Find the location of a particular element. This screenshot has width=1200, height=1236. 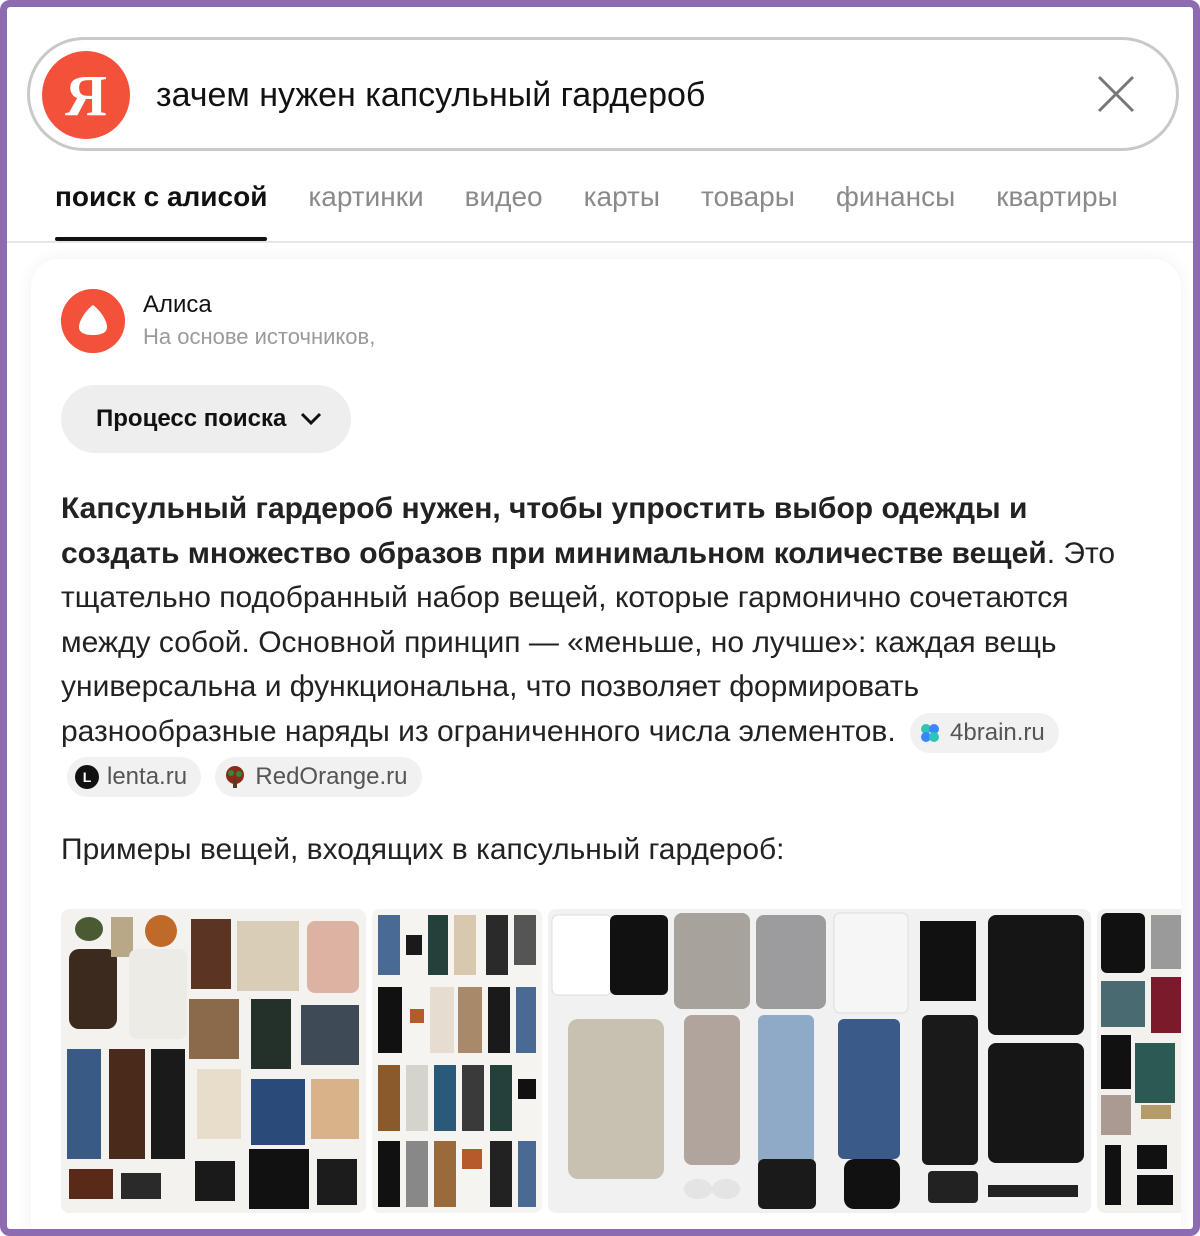

tab-images: картинки is located at coordinates (365, 209).